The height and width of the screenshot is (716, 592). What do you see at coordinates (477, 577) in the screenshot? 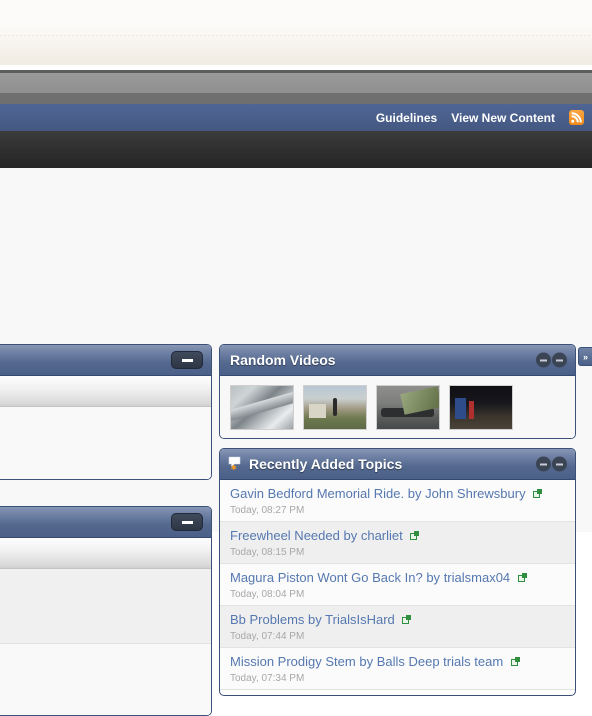
I see `topic-author: trialsmax04` at bounding box center [477, 577].